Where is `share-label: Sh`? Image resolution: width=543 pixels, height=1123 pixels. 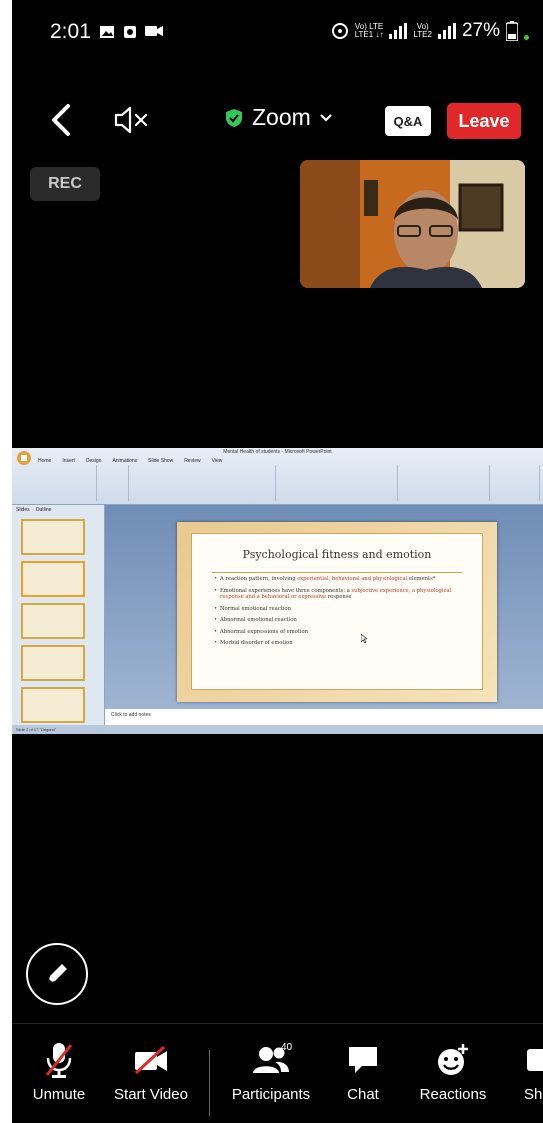 share-label: Sh is located at coordinates (533, 1094).